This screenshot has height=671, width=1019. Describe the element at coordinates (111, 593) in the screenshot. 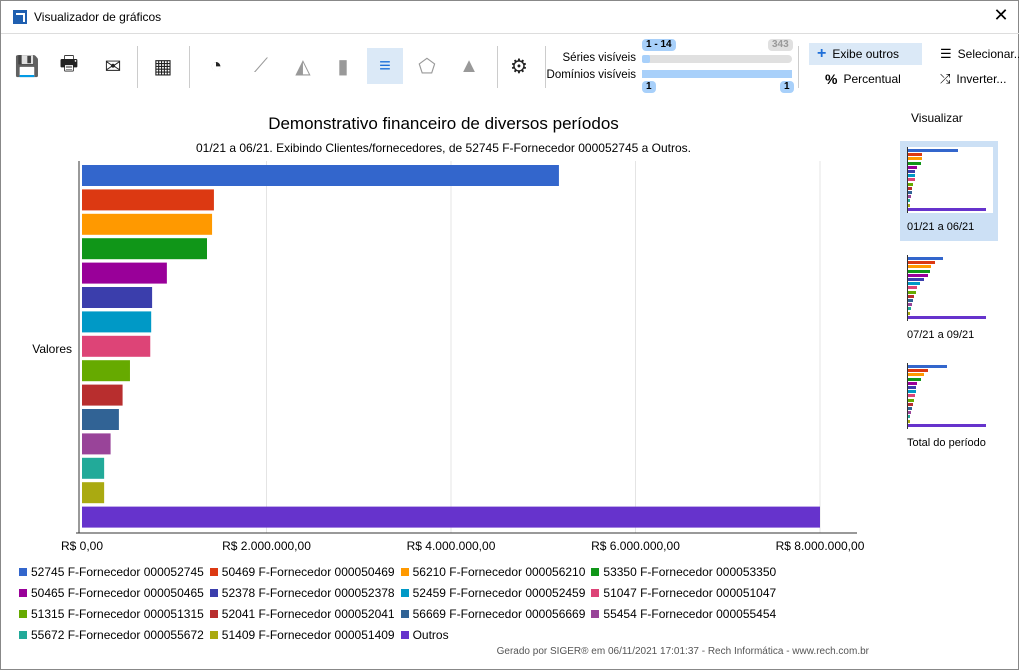

I see `legend-item: 50465 F-Fornecedor 000050465` at that location.